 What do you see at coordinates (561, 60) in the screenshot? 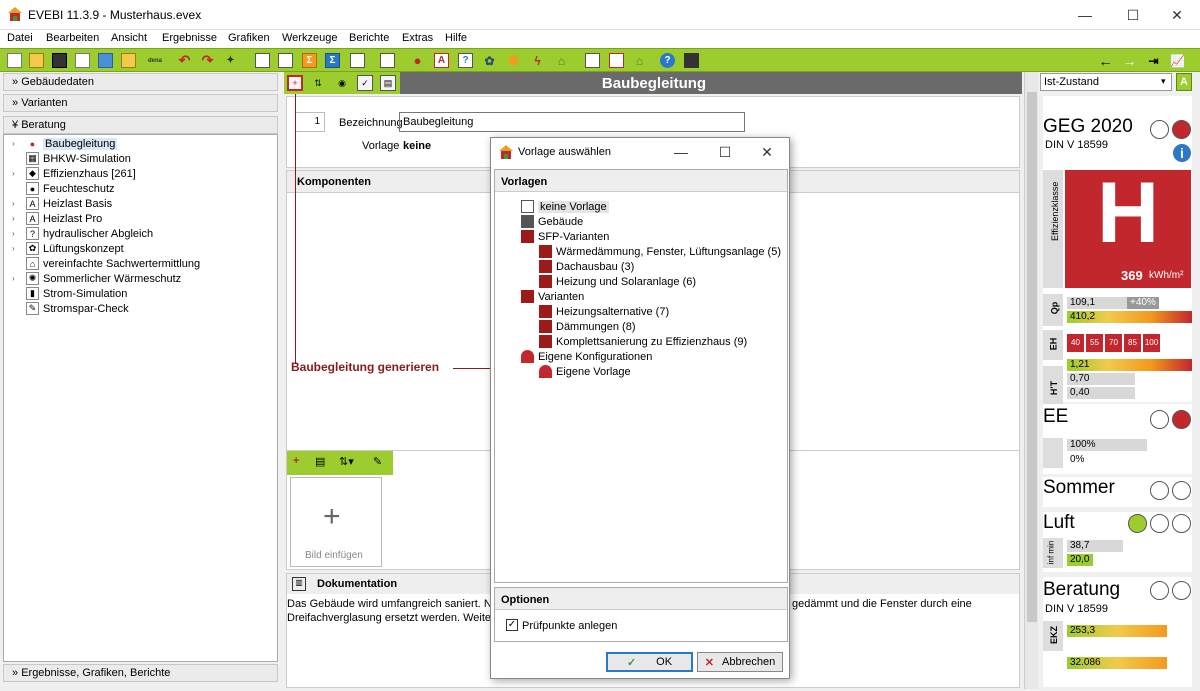
I see `house-icon: ⌂` at bounding box center [561, 60].